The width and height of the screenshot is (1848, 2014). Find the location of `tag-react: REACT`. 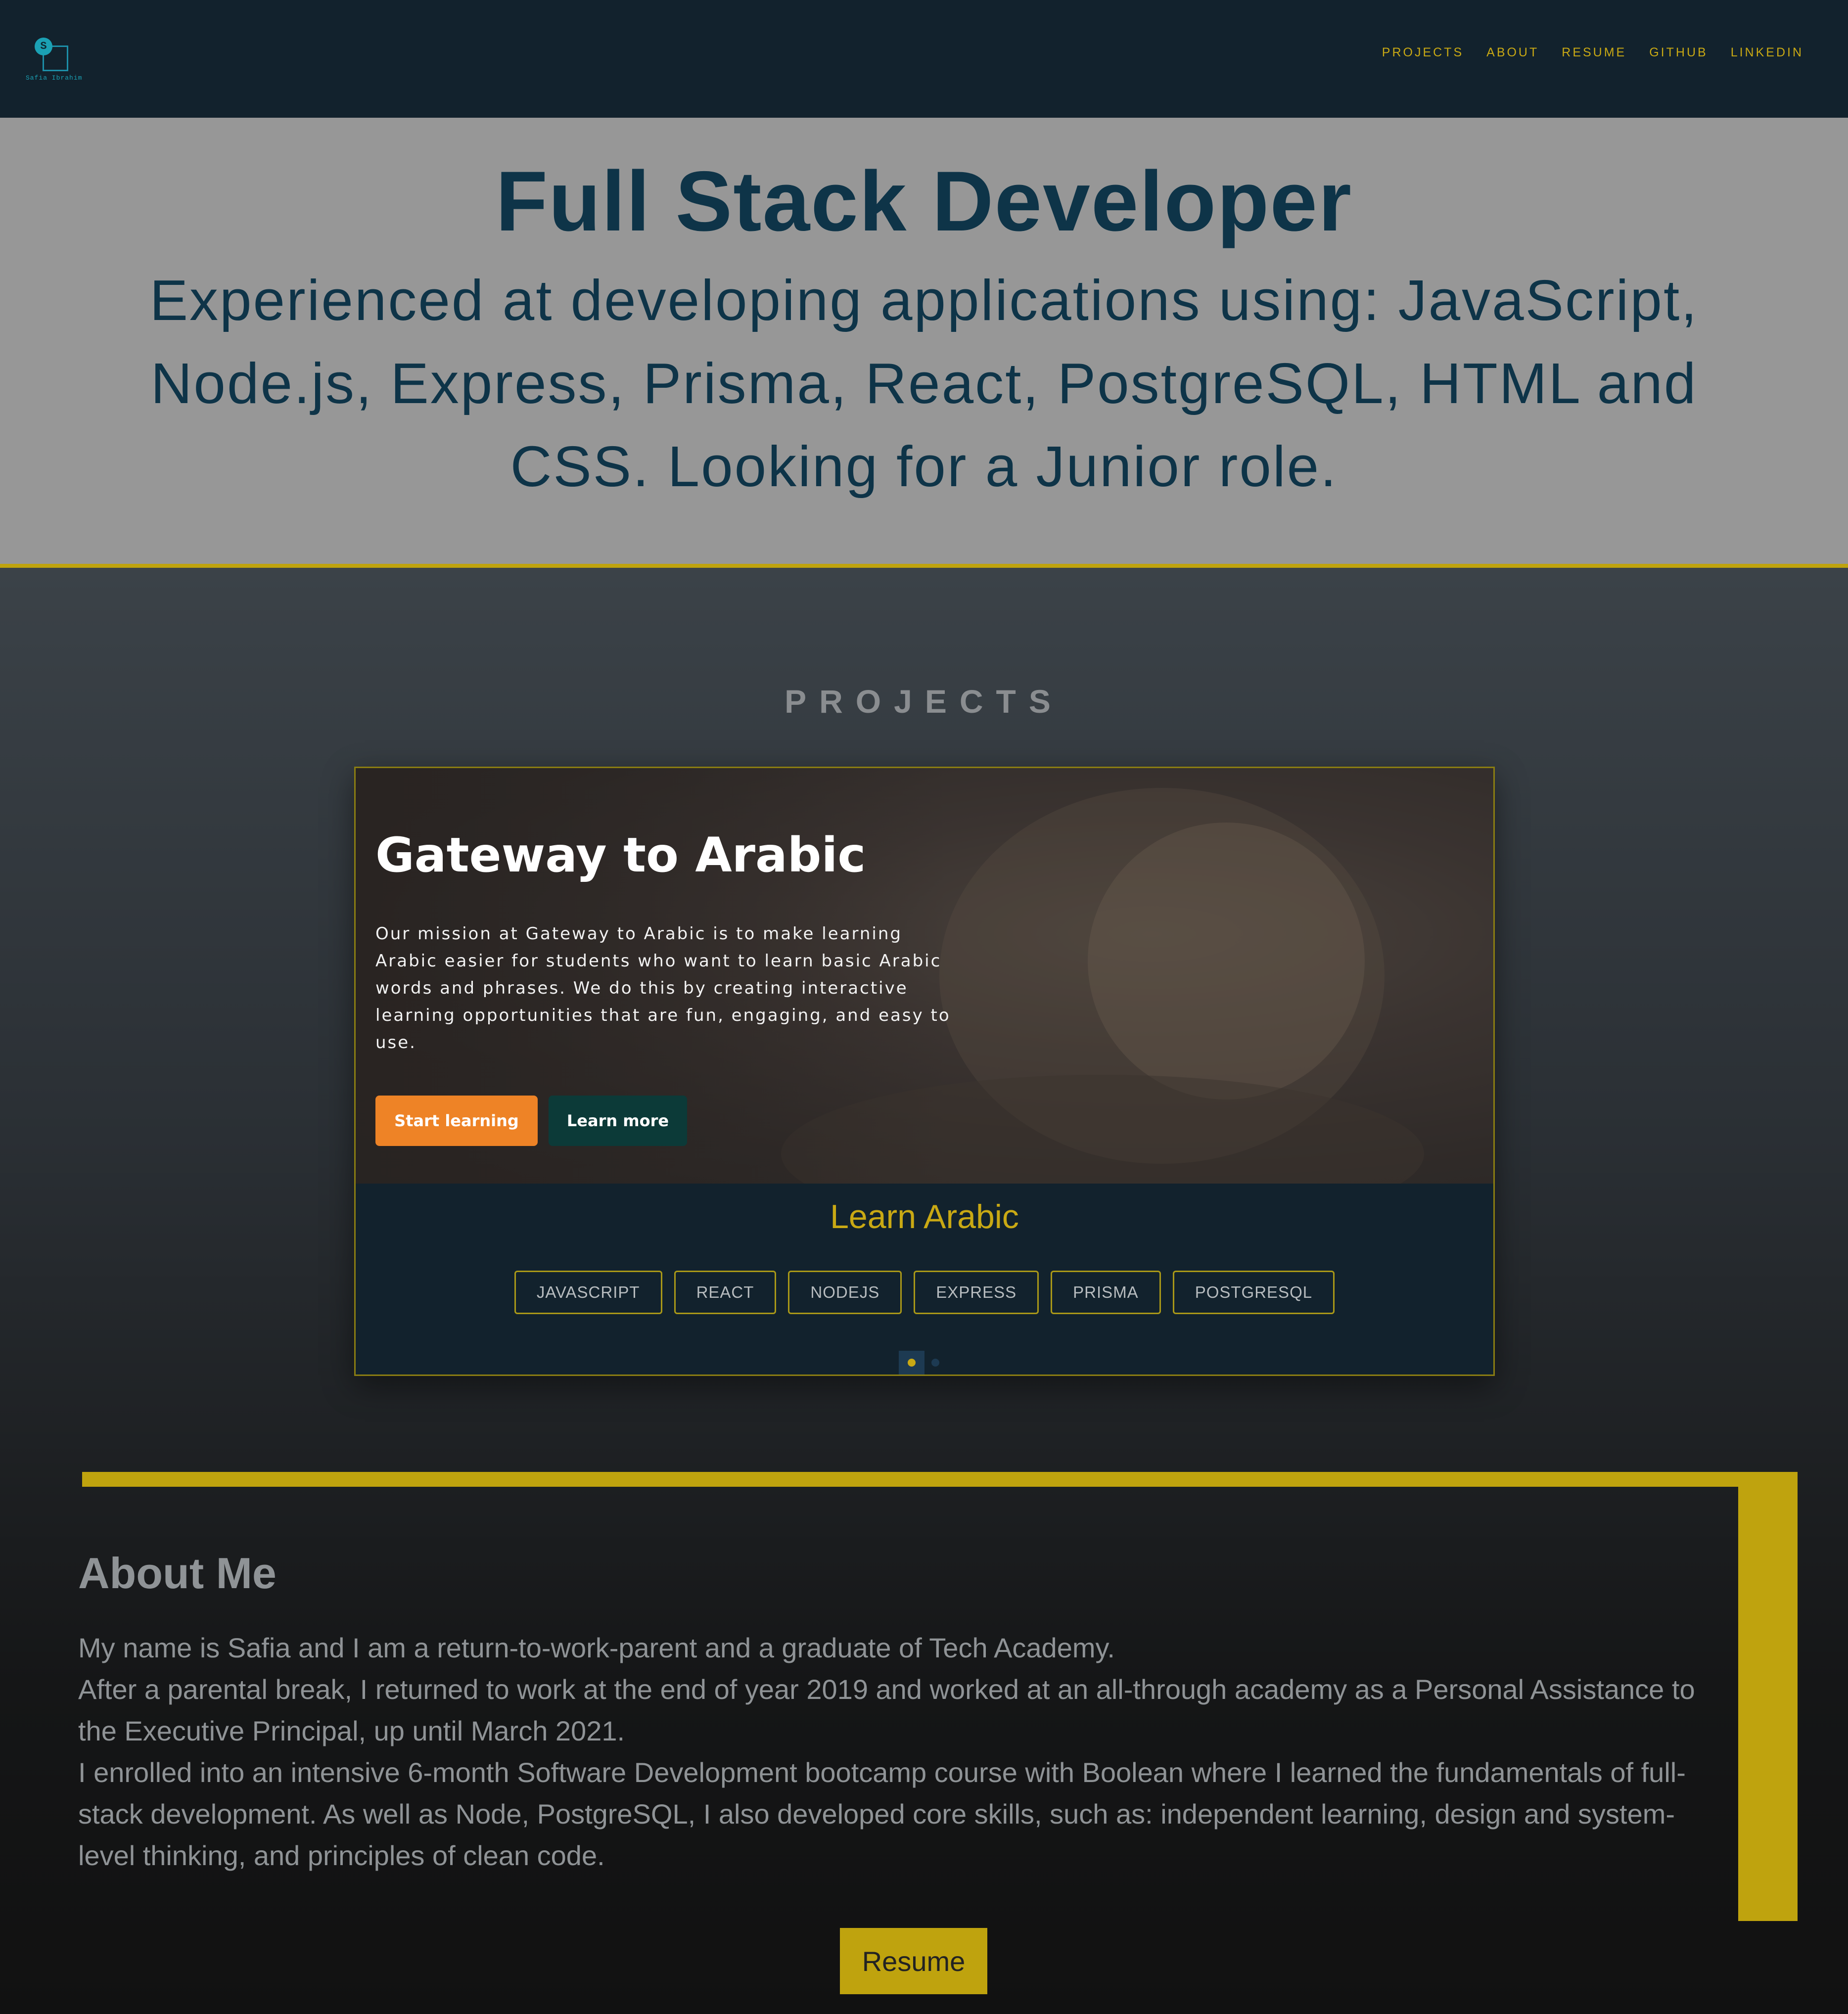

tag-react: REACT is located at coordinates (726, 1292).